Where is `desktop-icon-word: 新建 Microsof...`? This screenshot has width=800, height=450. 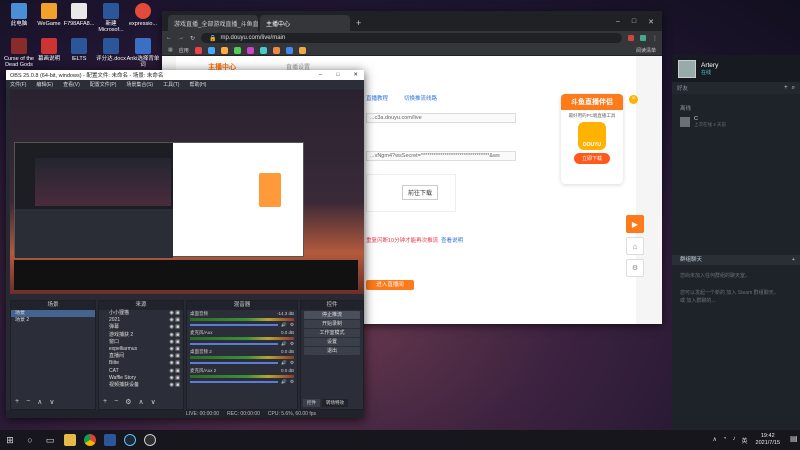
desktop-icon-word: 新建 Microsof... is located at coordinates (111, 18).